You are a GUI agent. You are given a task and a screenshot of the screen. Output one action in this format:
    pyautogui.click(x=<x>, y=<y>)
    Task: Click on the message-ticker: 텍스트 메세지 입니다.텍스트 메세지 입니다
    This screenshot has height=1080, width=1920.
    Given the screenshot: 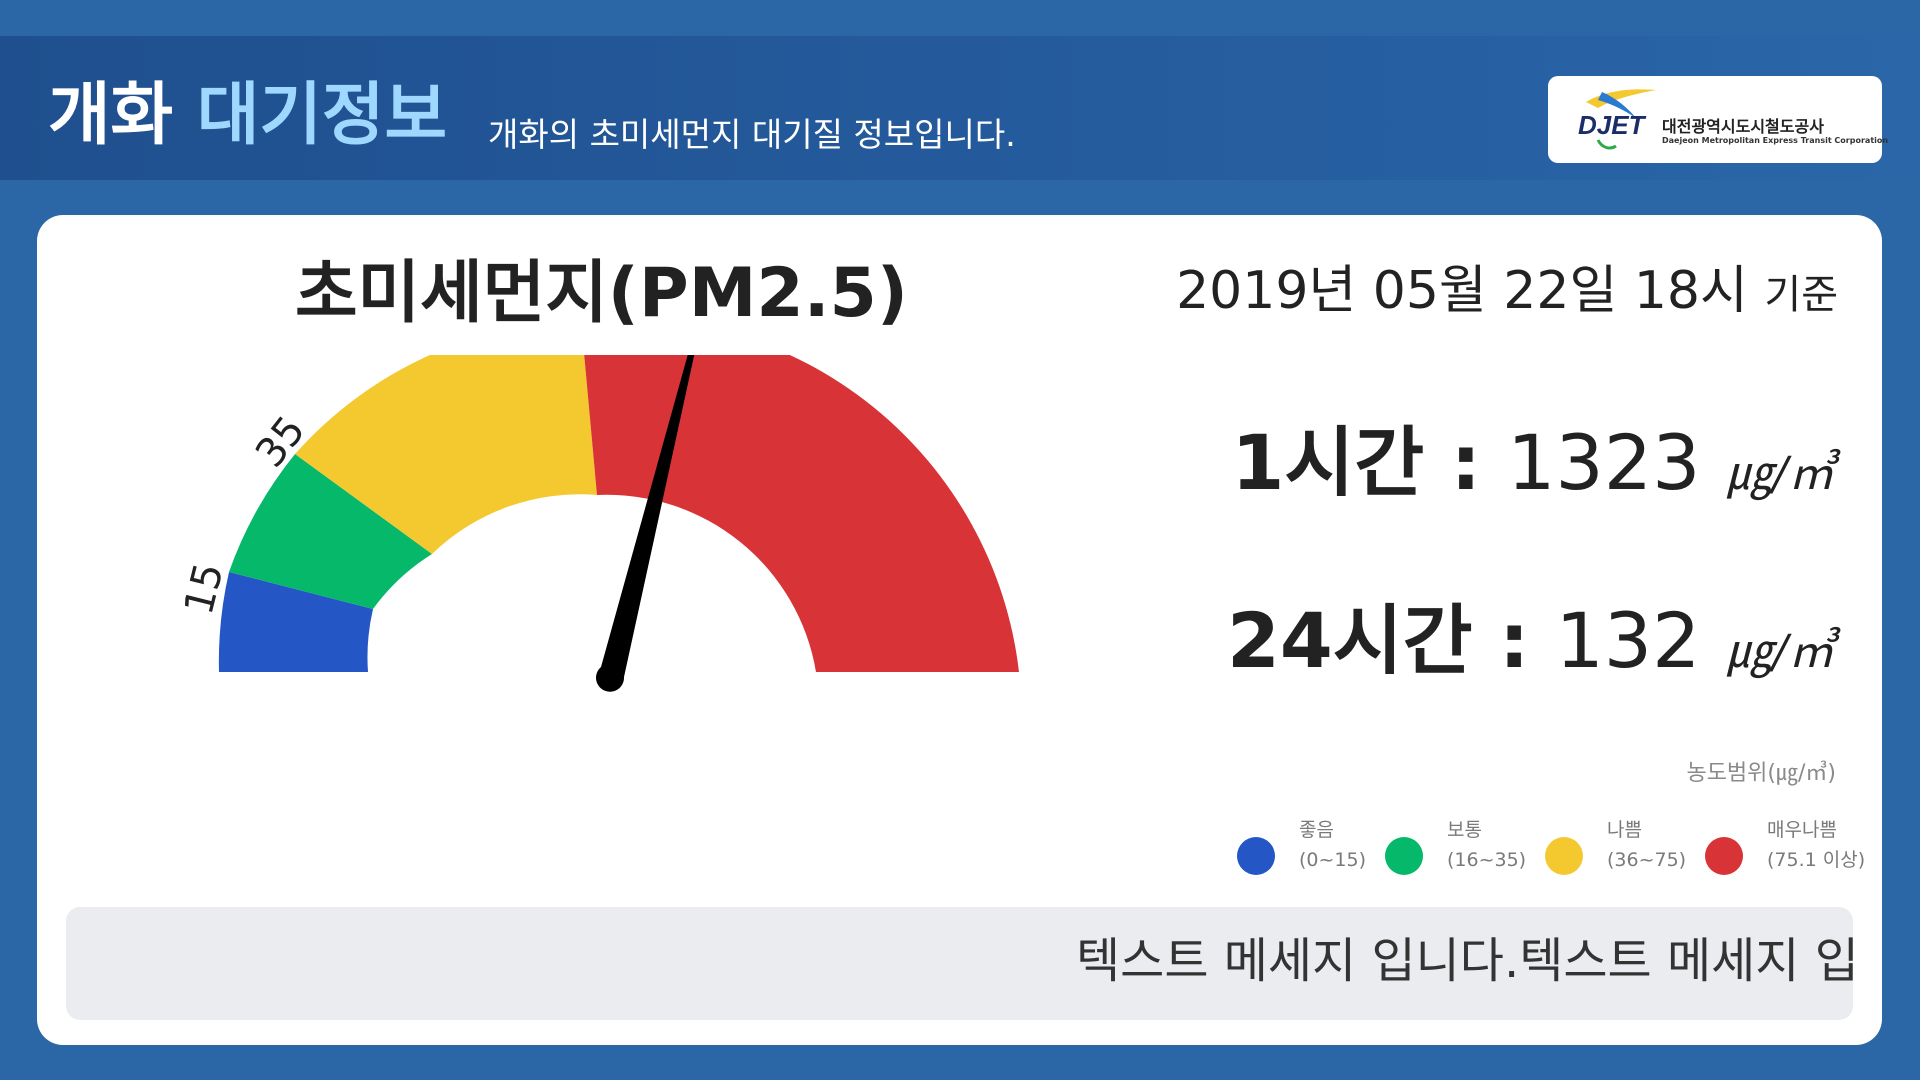 What is the action you would take?
    pyautogui.click(x=959, y=963)
    